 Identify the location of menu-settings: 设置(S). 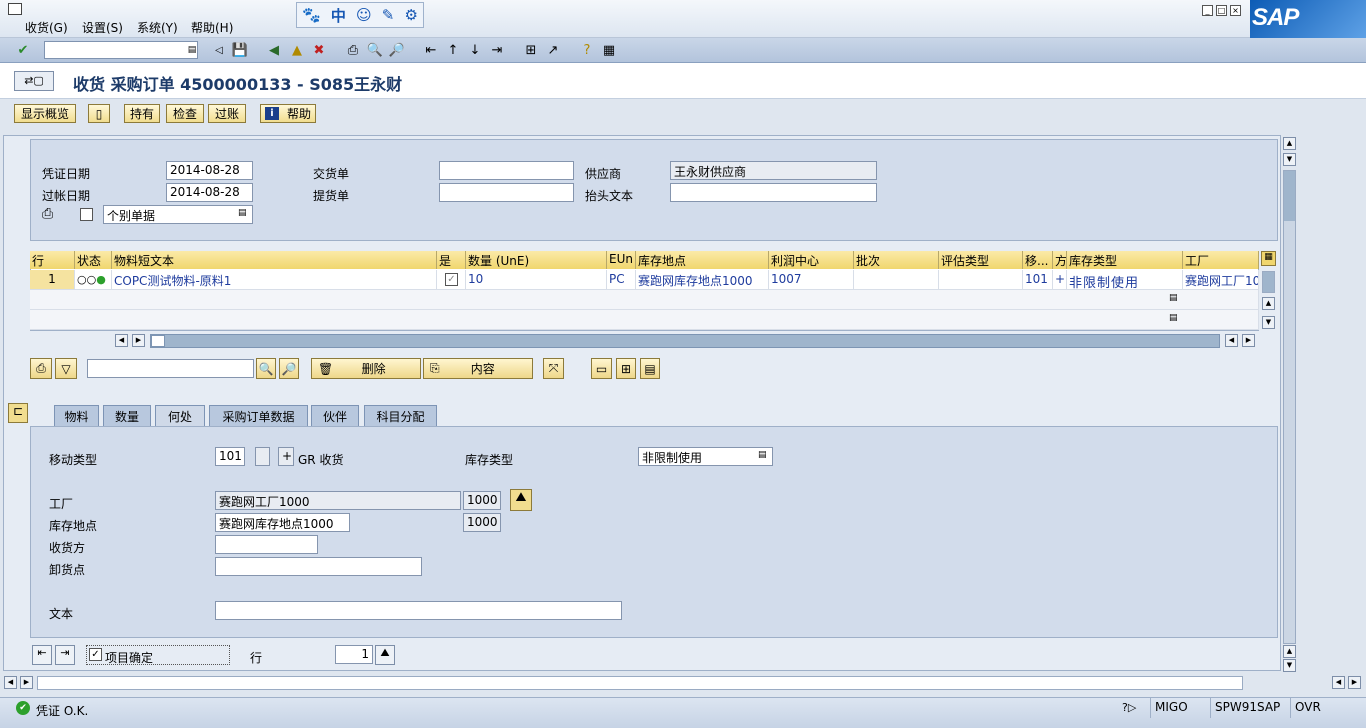
(102, 27).